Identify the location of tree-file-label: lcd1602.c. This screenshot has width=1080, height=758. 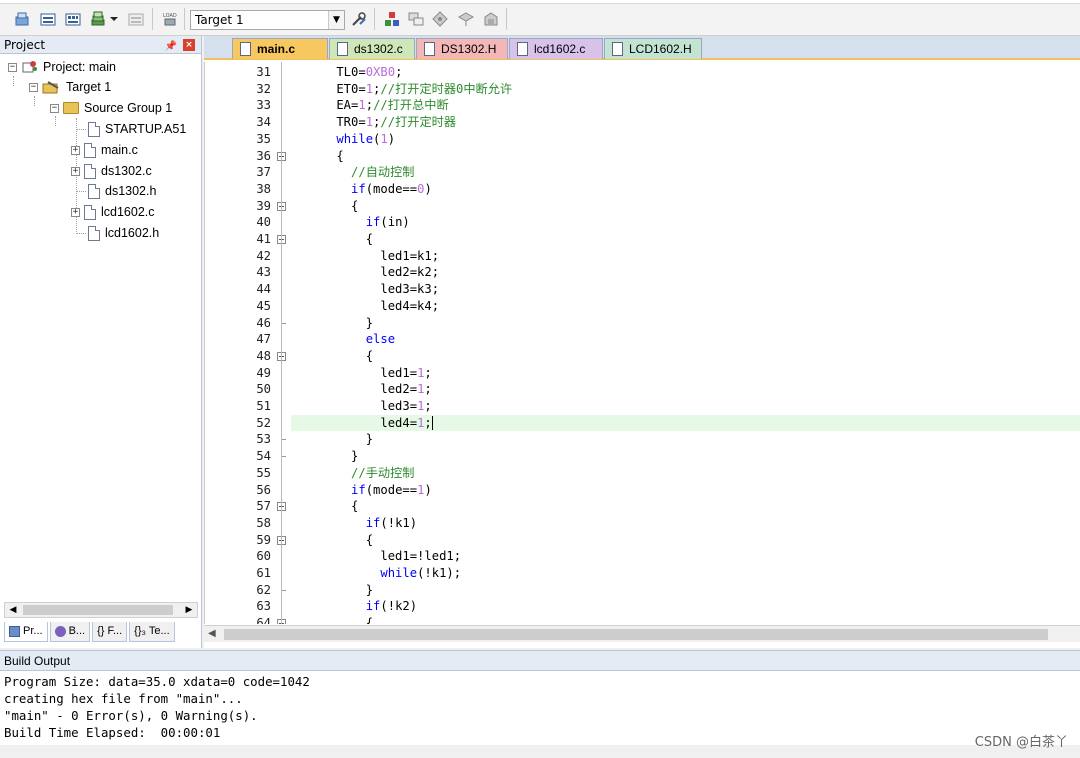
(128, 212).